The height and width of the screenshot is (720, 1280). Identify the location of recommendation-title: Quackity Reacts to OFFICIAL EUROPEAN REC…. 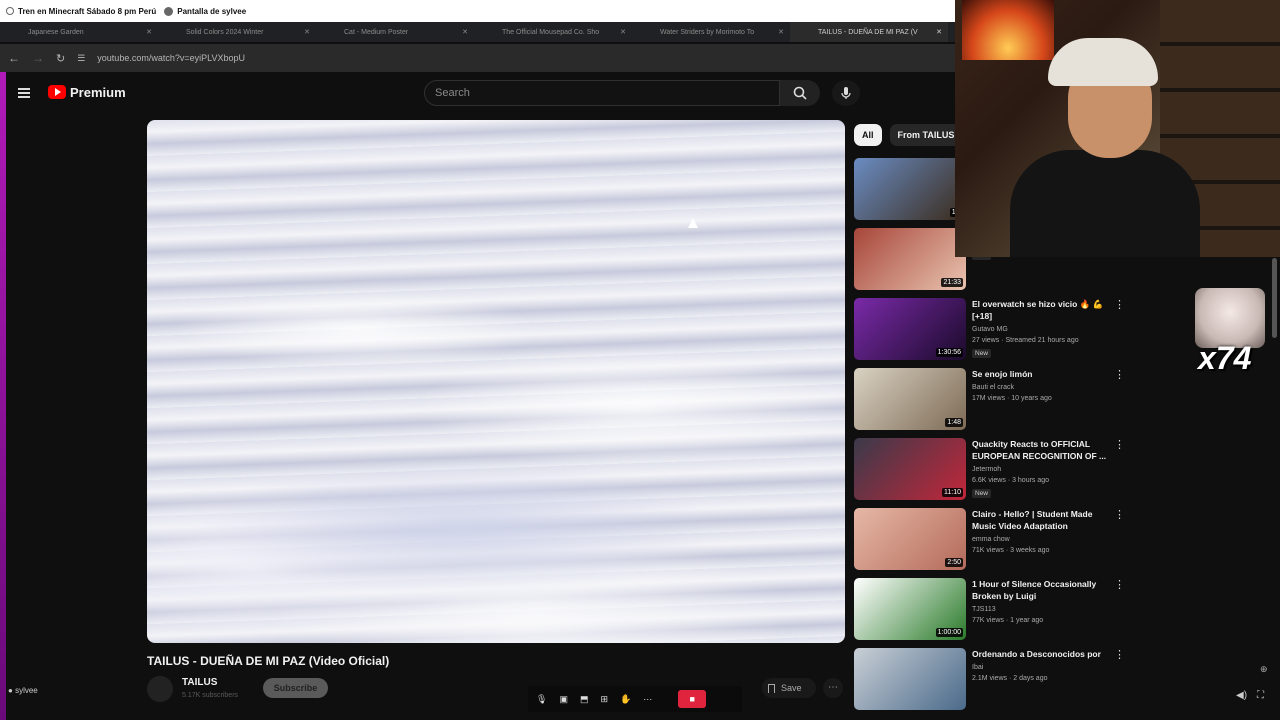
(1042, 450).